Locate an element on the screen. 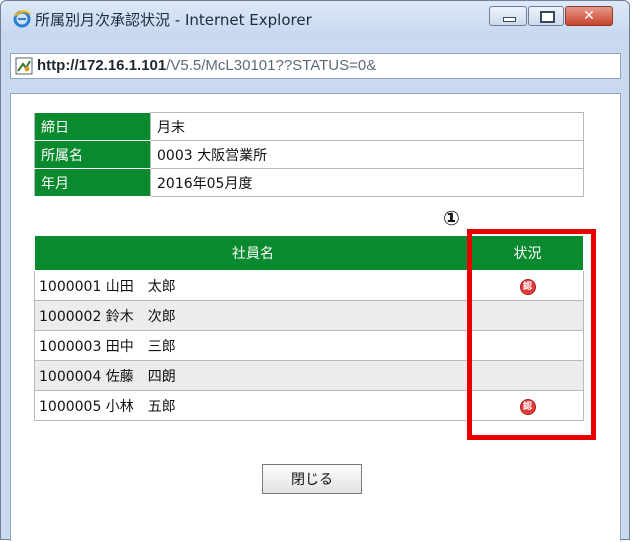 This screenshot has height=542, width=632. employee-name: 1000002 鈴木 次郎 is located at coordinates (253, 315).